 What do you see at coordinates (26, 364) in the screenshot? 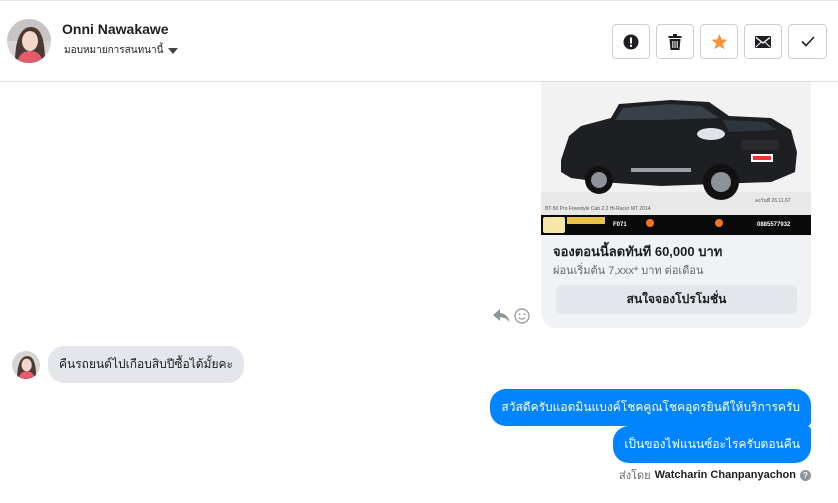
I see `sender-avatar` at bounding box center [26, 364].